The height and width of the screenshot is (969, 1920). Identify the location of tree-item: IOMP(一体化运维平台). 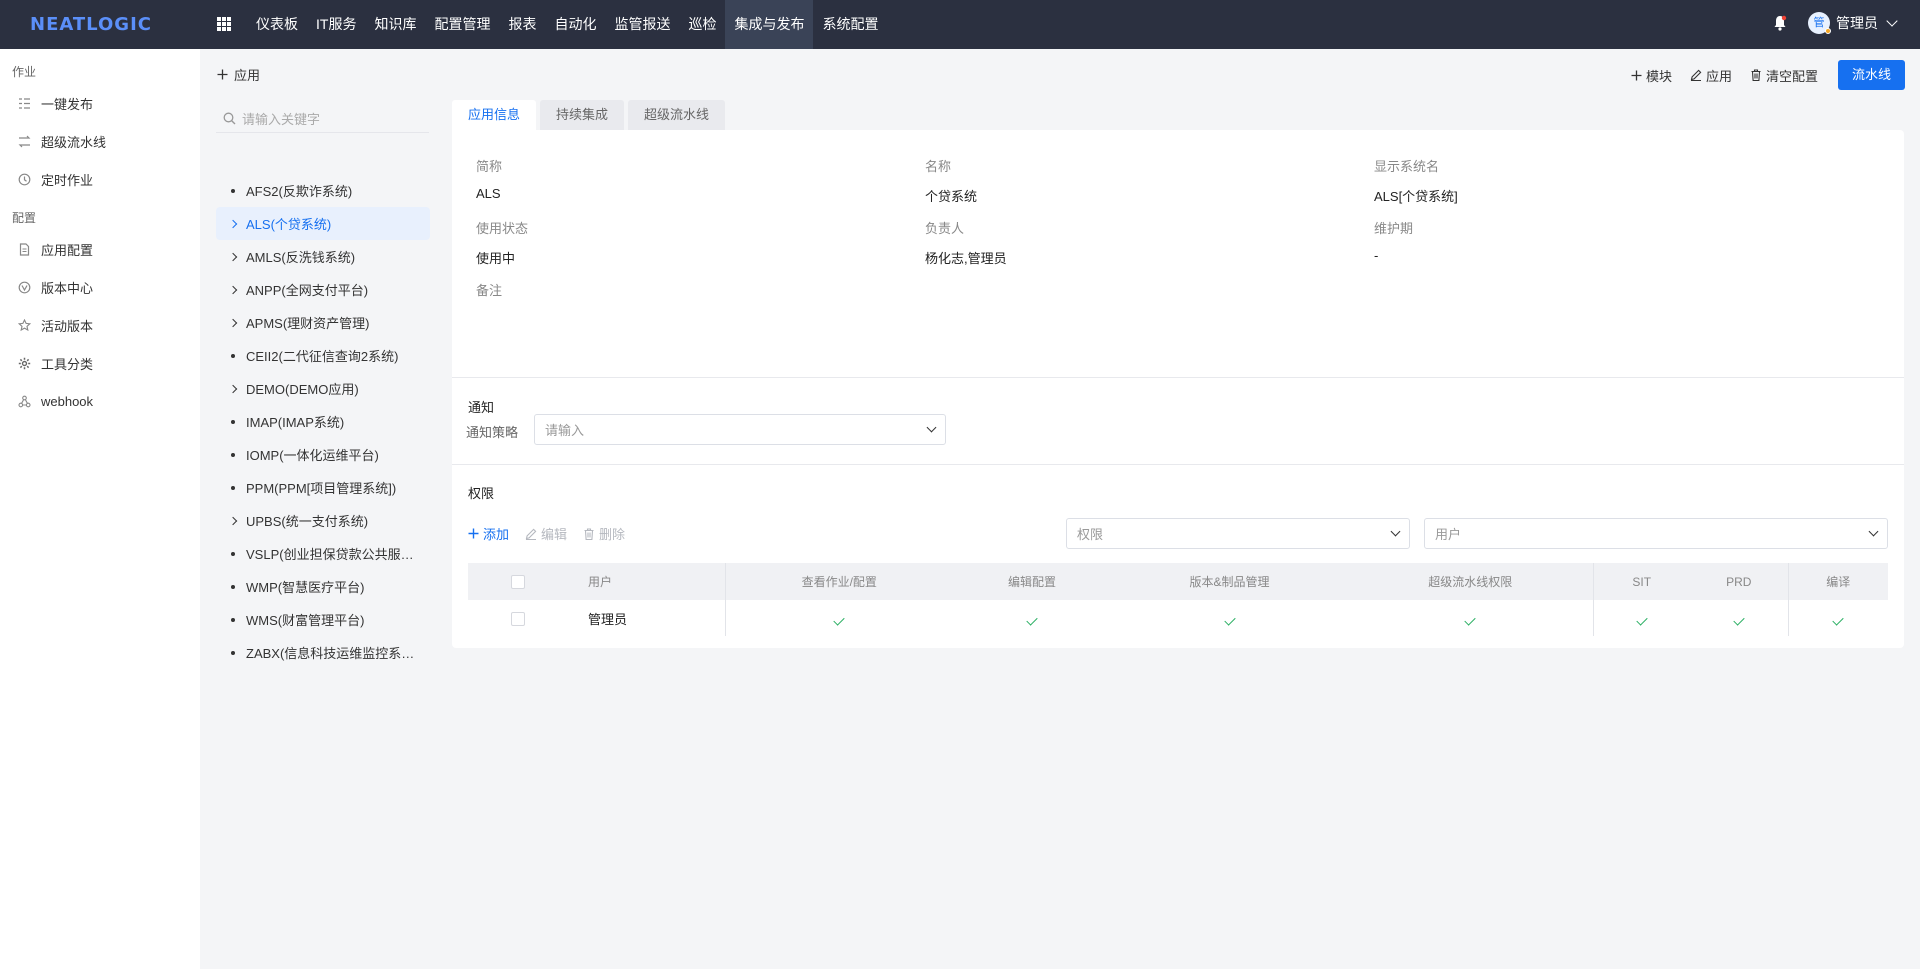
(323, 454).